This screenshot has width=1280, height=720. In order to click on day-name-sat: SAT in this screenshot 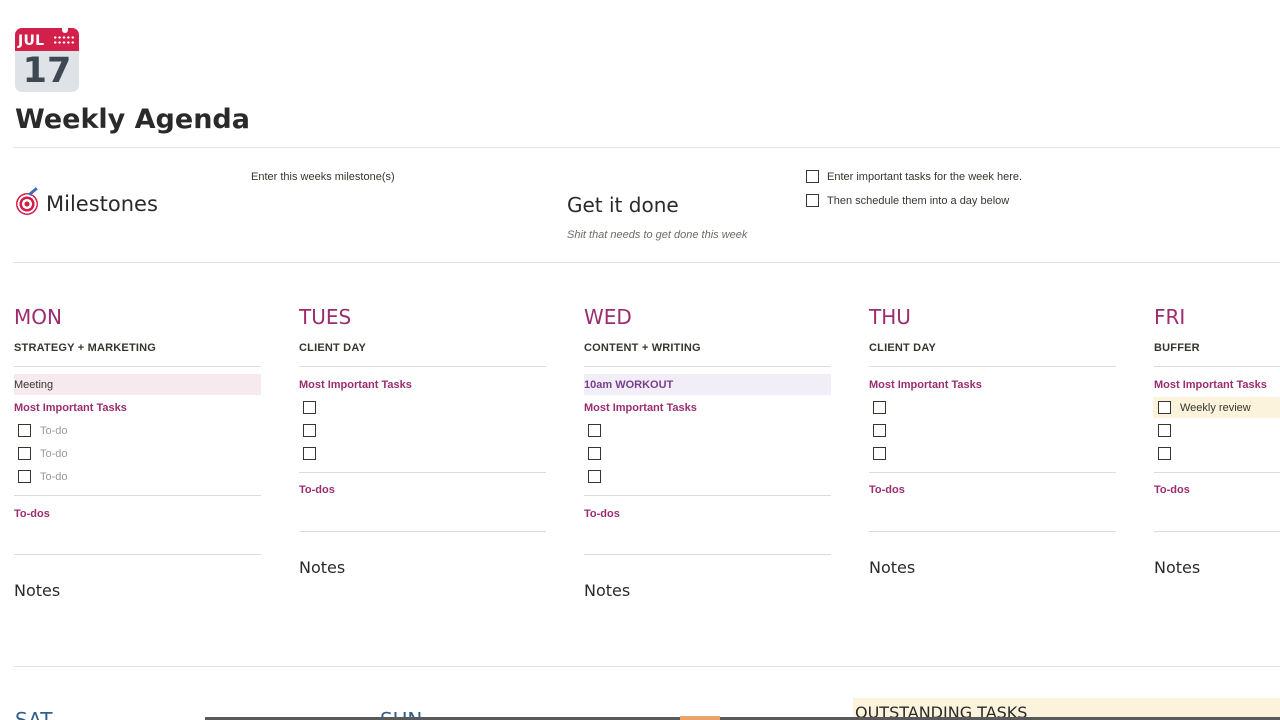, I will do `click(33, 714)`.